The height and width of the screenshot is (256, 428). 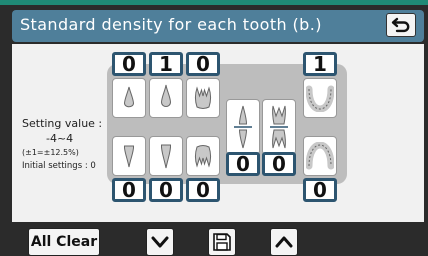 What do you see at coordinates (320, 64) in the screenshot?
I see `value-upper-arch: 1` at bounding box center [320, 64].